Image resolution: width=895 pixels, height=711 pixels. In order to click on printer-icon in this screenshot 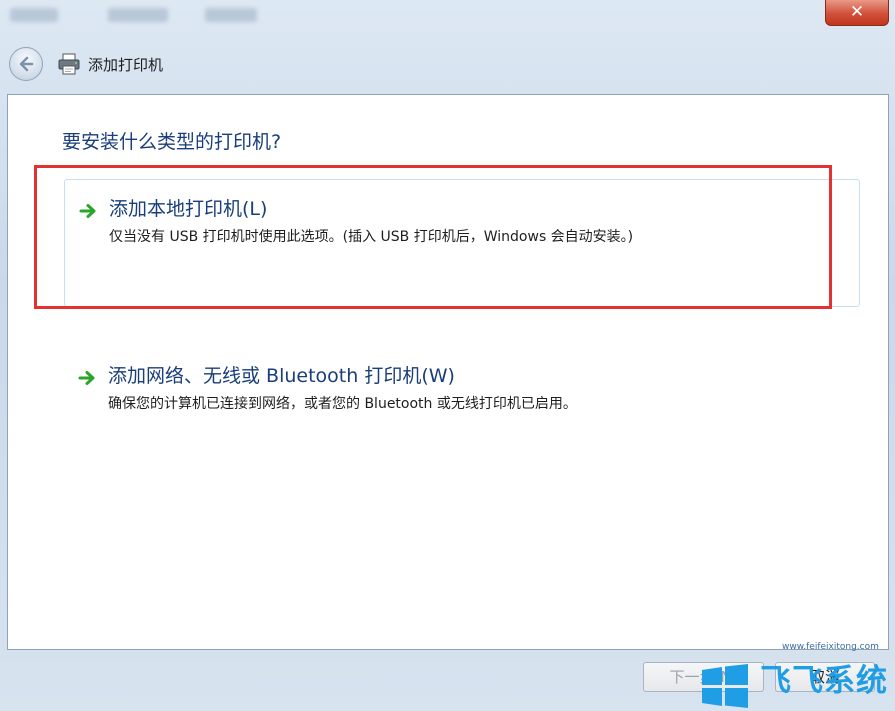, I will do `click(69, 64)`.